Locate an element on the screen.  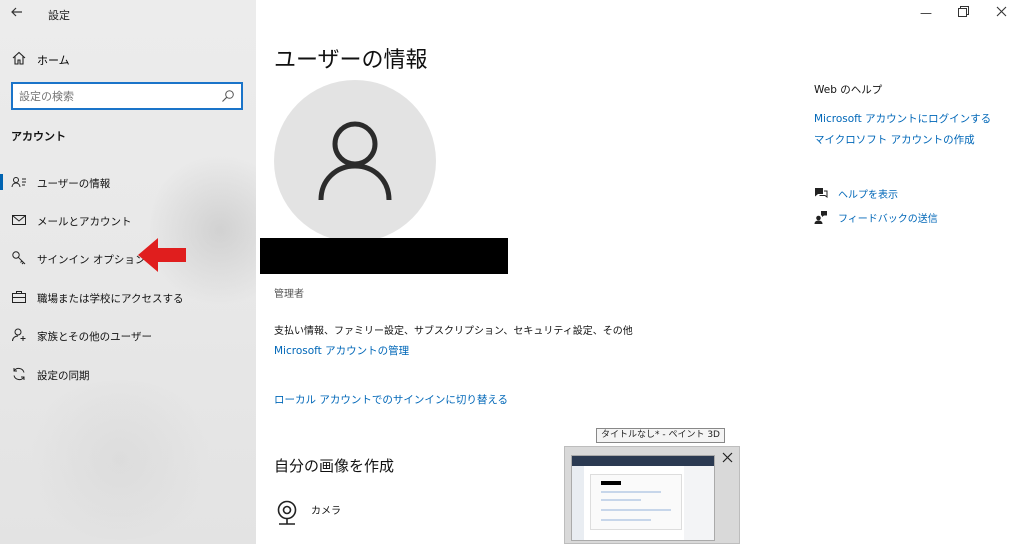
background-blur is located at coordinates (120, 460).